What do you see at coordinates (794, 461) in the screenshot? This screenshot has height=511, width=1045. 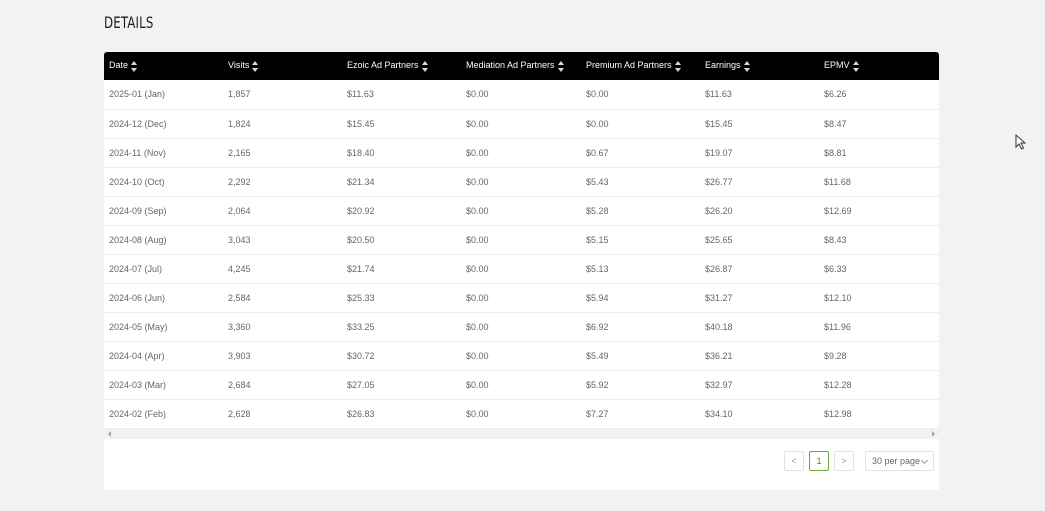 I see `prev-page-button: <` at bounding box center [794, 461].